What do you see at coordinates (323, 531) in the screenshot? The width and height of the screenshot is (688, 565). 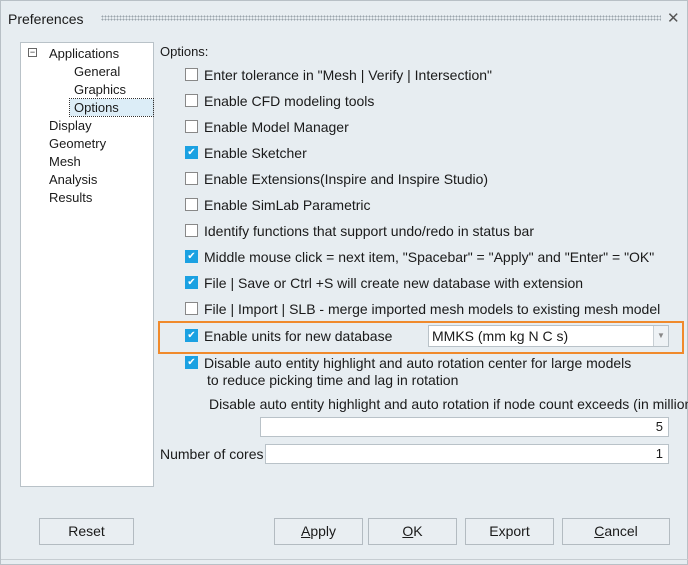 I see `apply-label: pply` at bounding box center [323, 531].